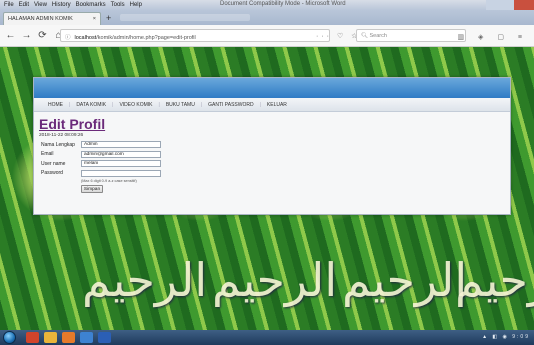  Describe the element at coordinates (10, 35) in the screenshot. I see `back-arrow-icon: ←` at that location.